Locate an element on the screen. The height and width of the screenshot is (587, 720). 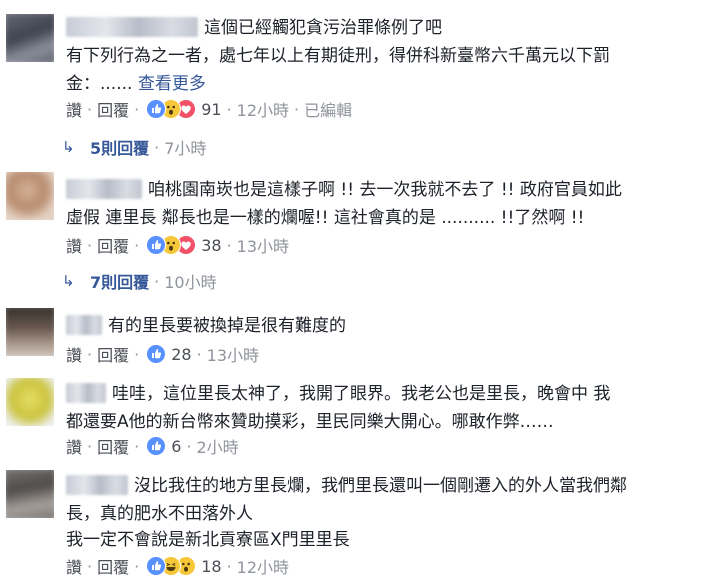
comment-text-line: 有下列行為之一者，處七年以上有期徒刑，得併科新臺幣六千萬元以下罰 is located at coordinates (338, 56).